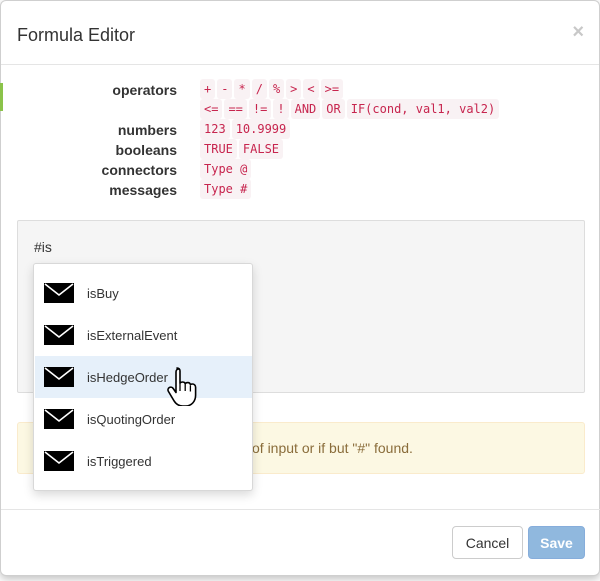 This screenshot has width=600, height=581. What do you see at coordinates (143, 190) in the screenshot?
I see `syntax-label: messages` at bounding box center [143, 190].